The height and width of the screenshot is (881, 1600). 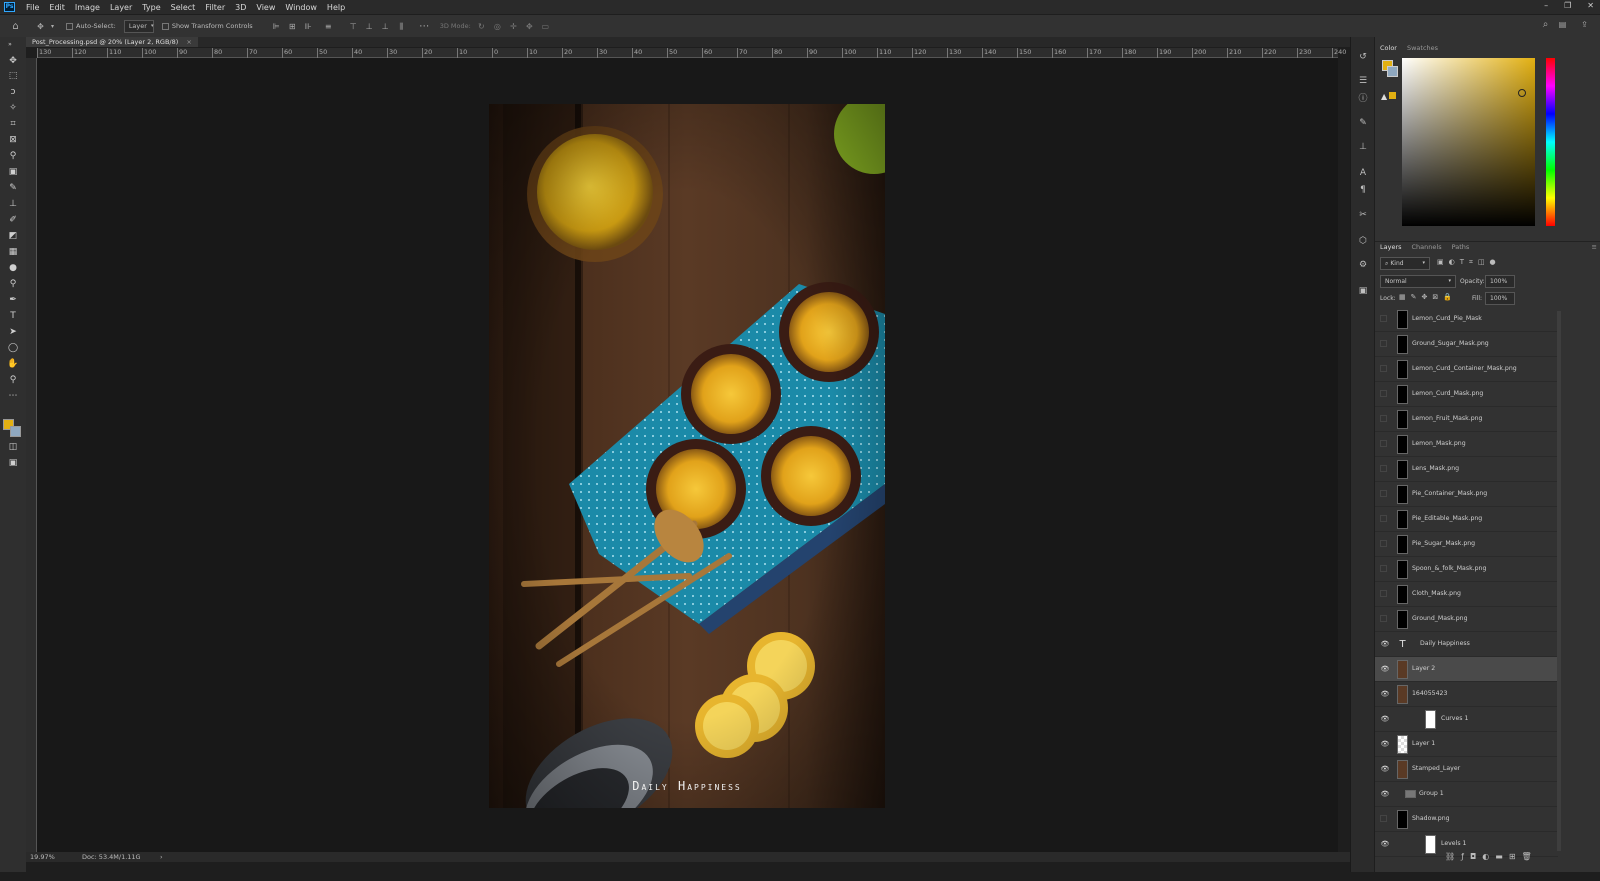 What do you see at coordinates (1363, 215) in the screenshot?
I see `tool-presets-icon: ✂` at bounding box center [1363, 215].